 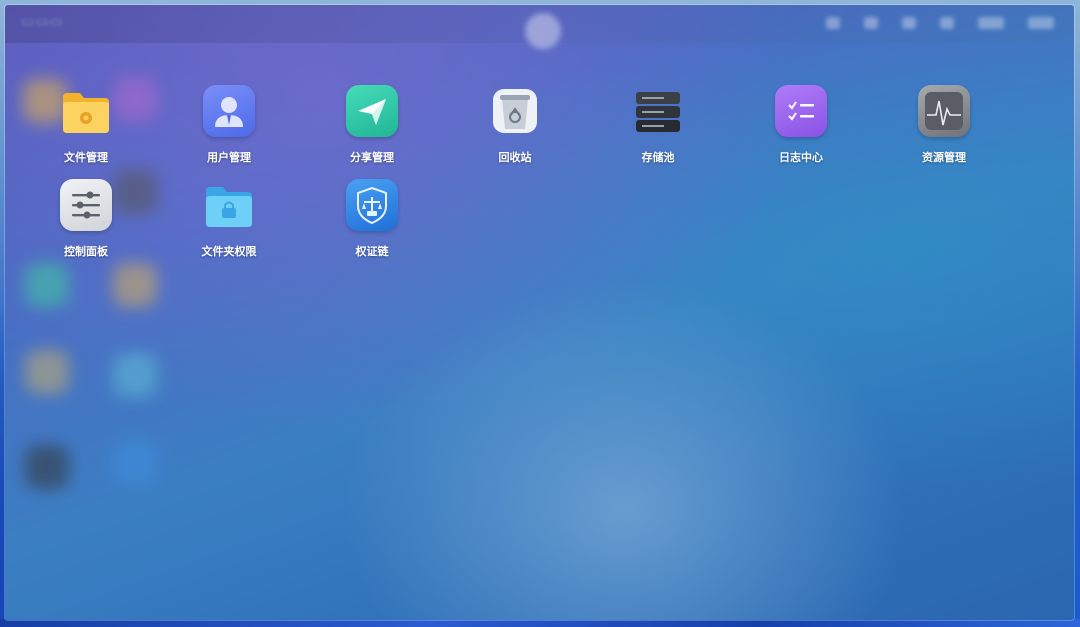 What do you see at coordinates (944, 157) in the screenshot?
I see `app-label: 资源管理` at bounding box center [944, 157].